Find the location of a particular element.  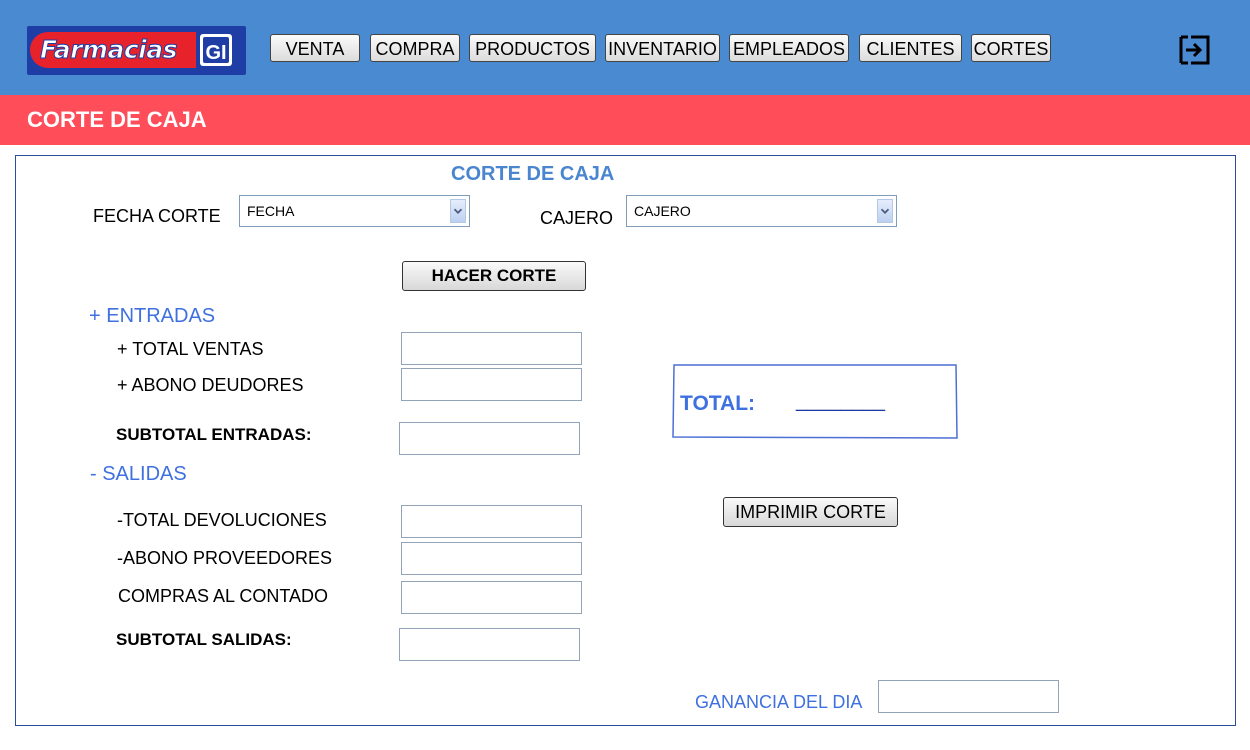

subtotal-salidas-label: SUBTOTAL SALIDAS: is located at coordinates (204, 639).